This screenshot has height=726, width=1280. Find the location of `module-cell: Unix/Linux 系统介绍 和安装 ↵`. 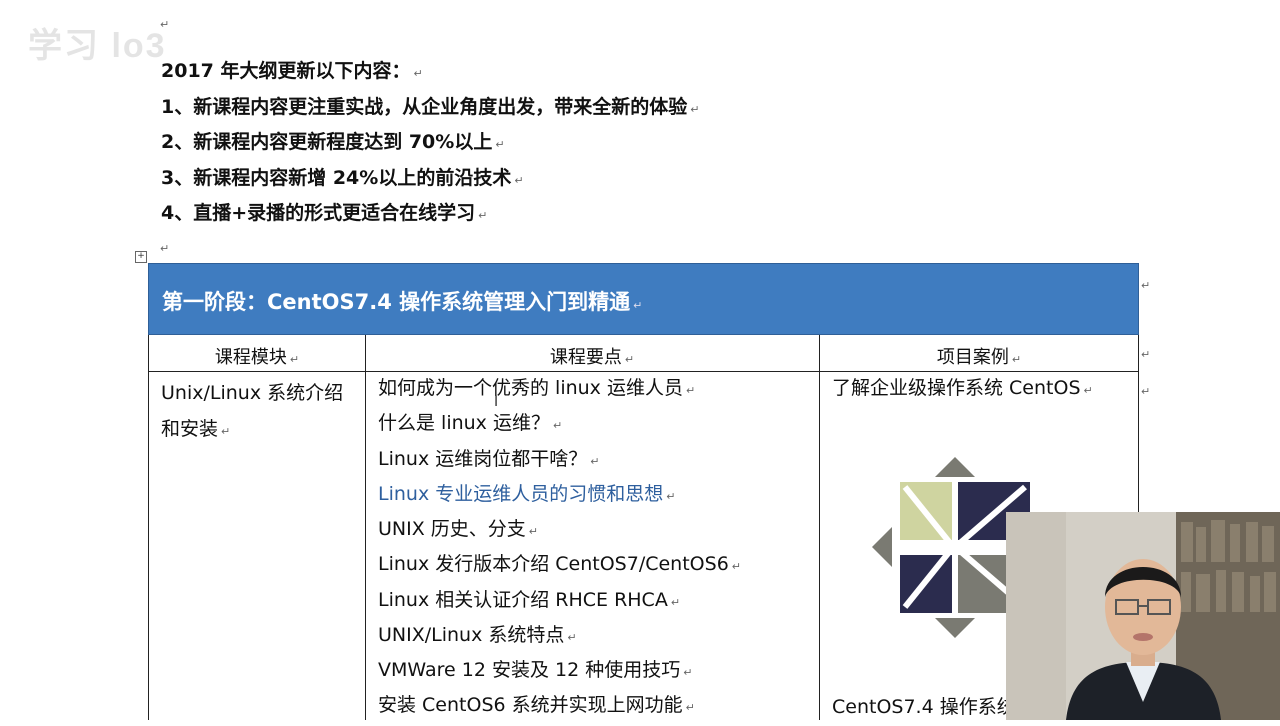

module-cell: Unix/Linux 系统介绍 和安装 ↵ is located at coordinates (261, 412).